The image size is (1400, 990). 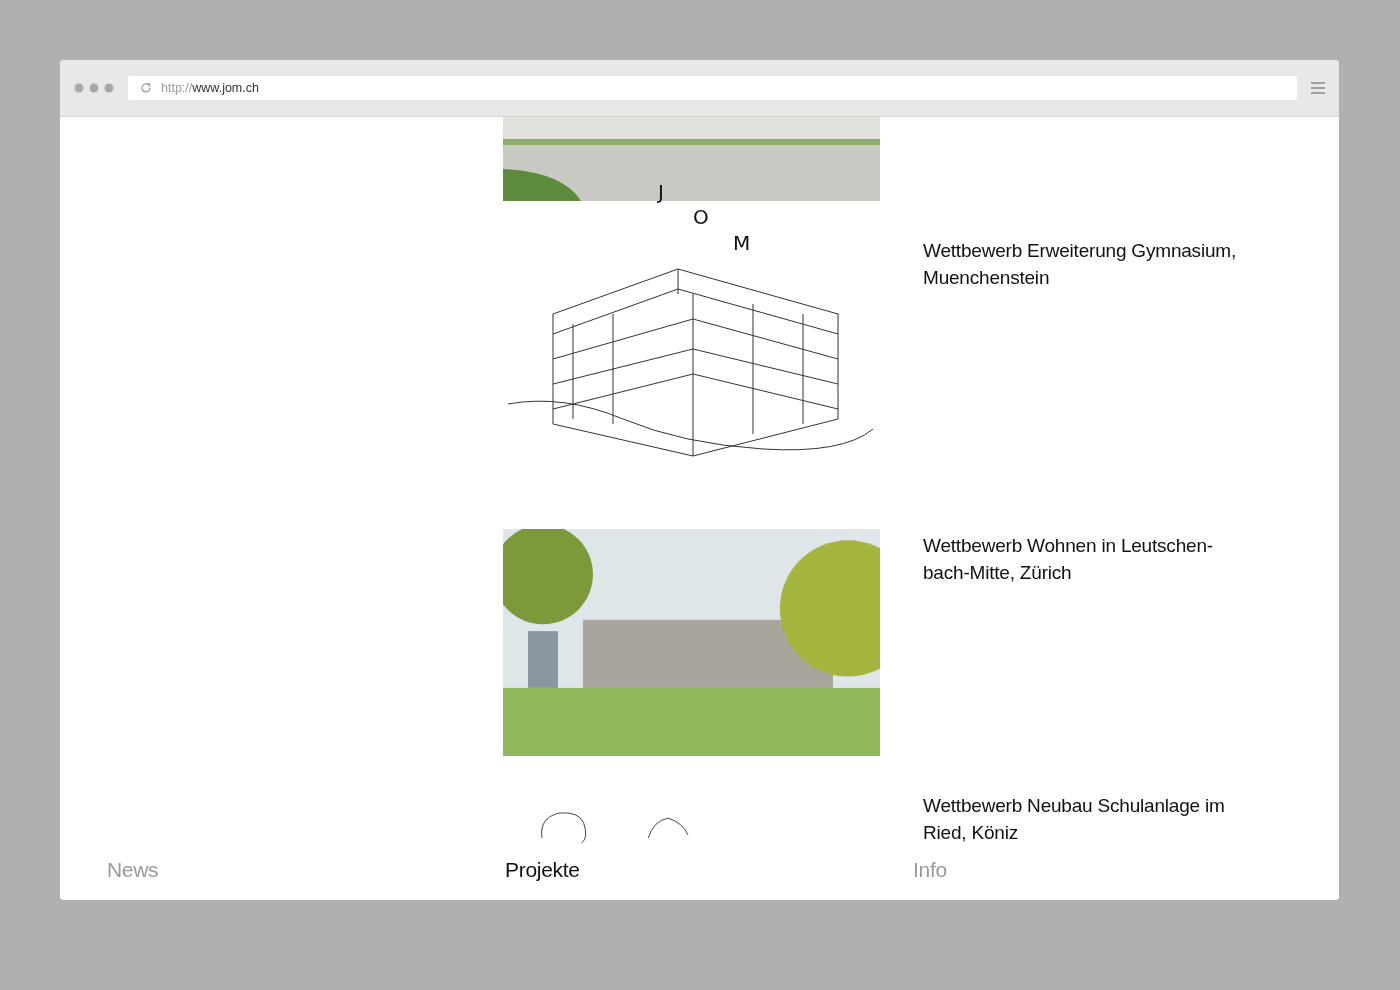 What do you see at coordinates (661, 192) in the screenshot?
I see `logo-letter: J` at bounding box center [661, 192].